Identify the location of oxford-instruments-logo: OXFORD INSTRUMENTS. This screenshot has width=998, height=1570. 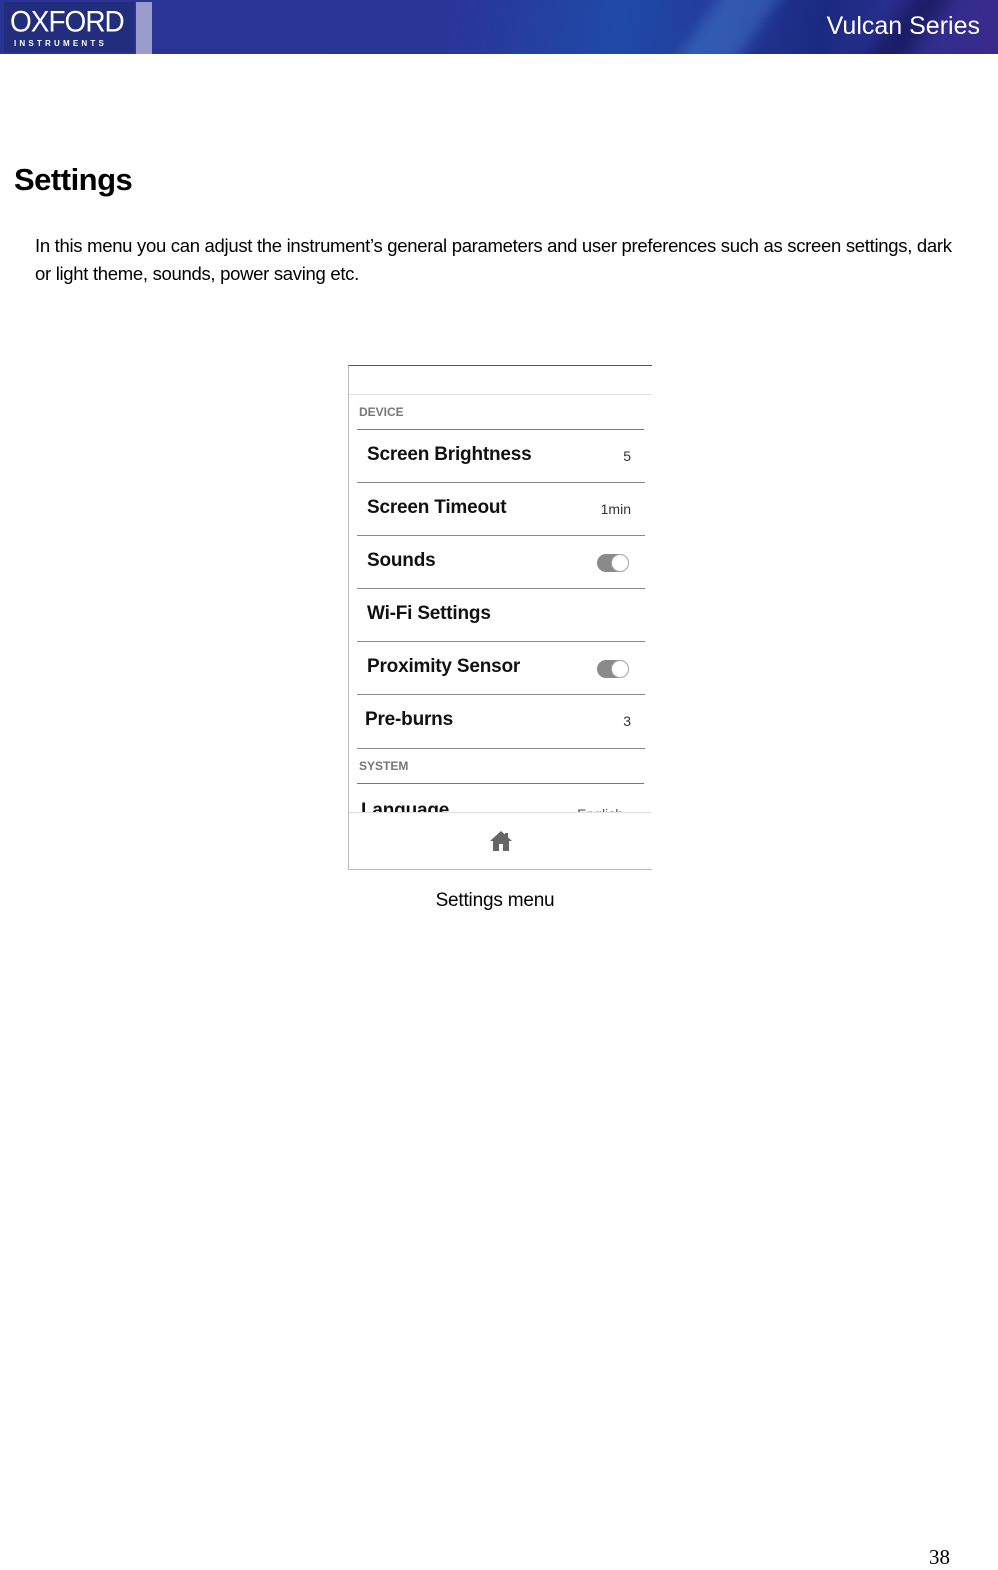
(69, 27).